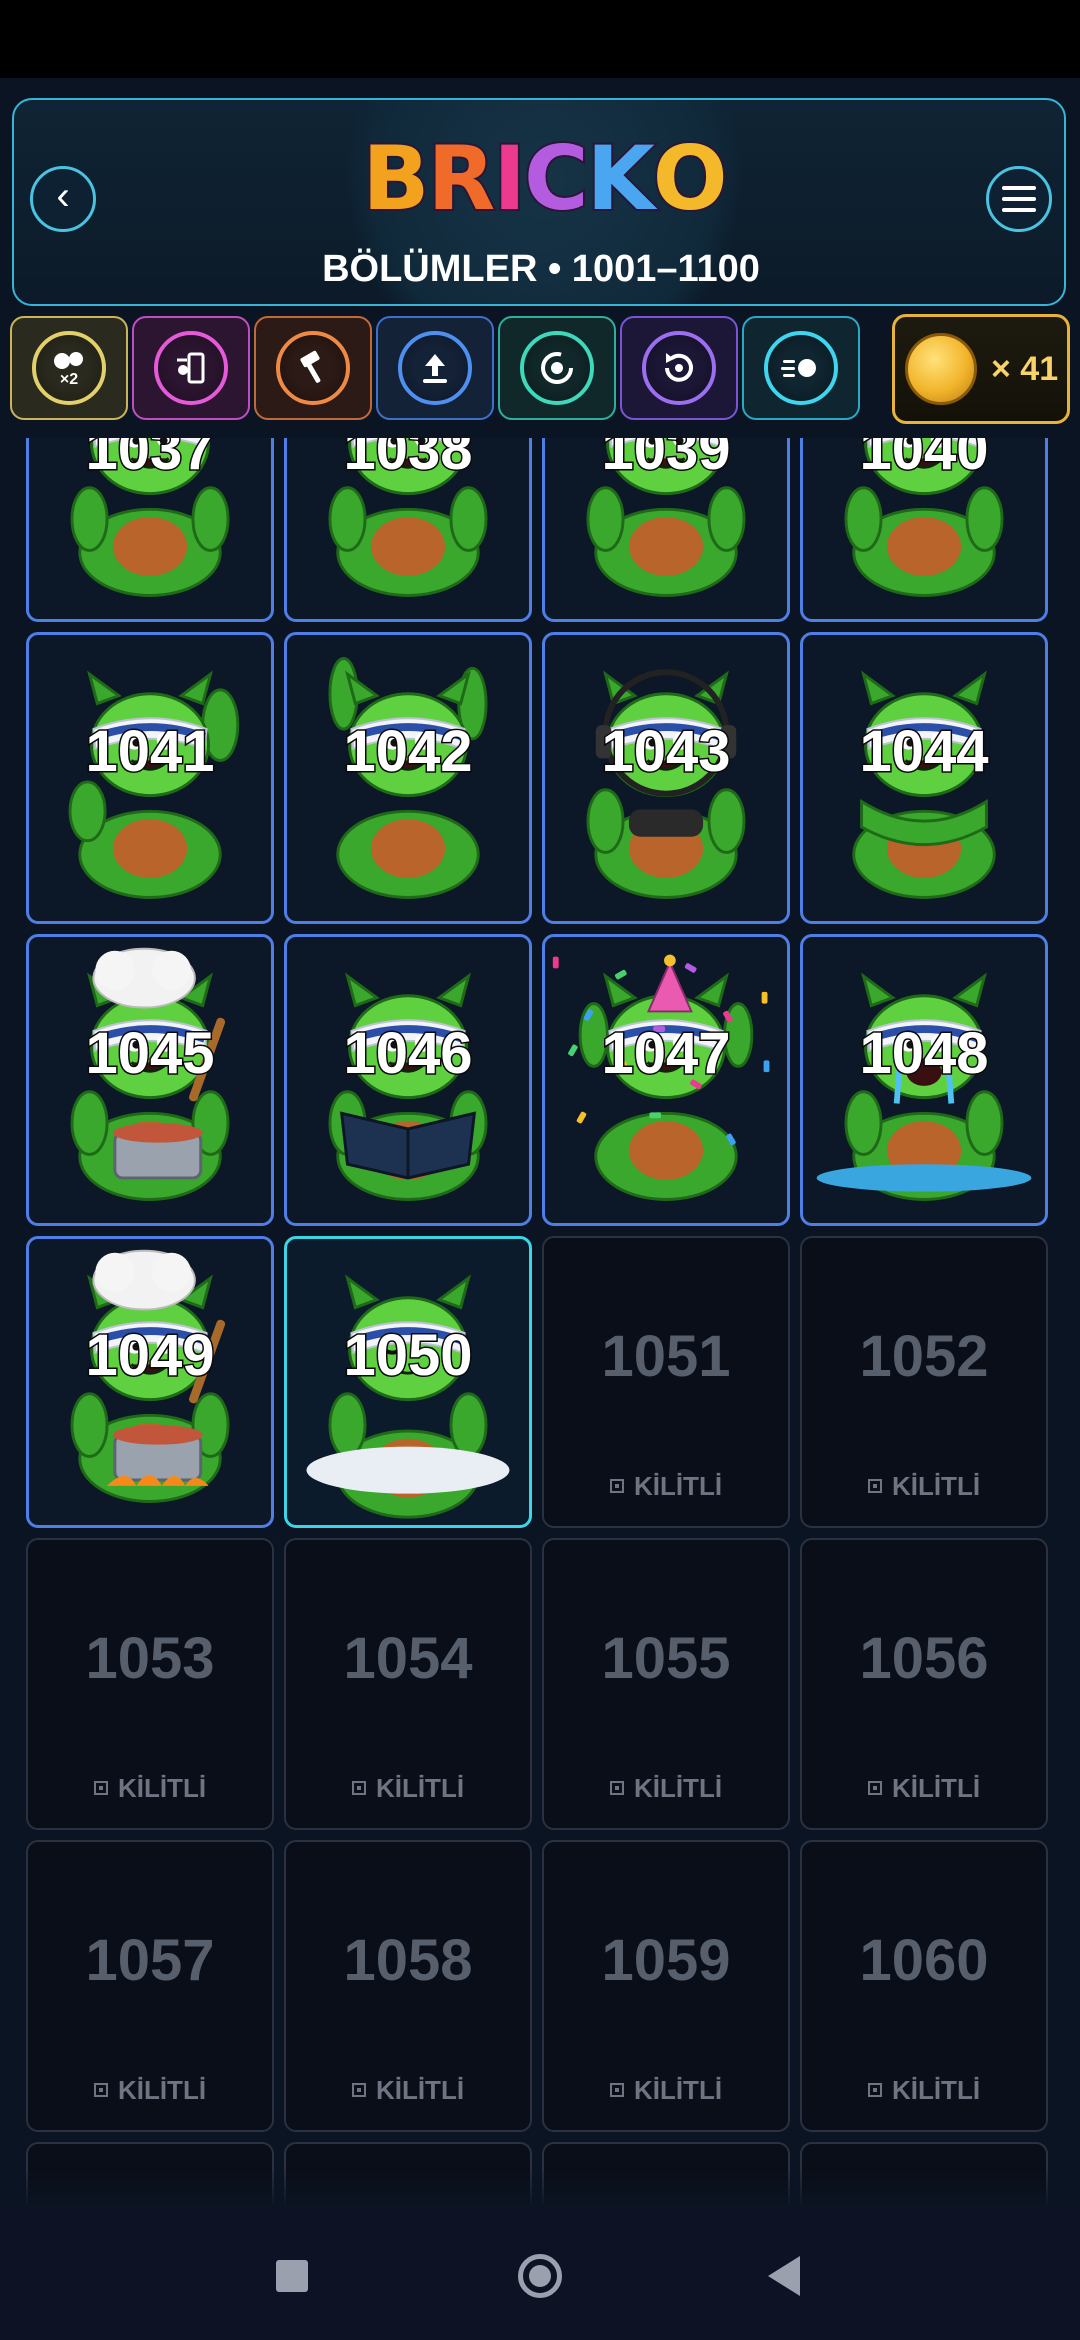  I want to click on level-tile-completed: 1049, so click(150, 1382).